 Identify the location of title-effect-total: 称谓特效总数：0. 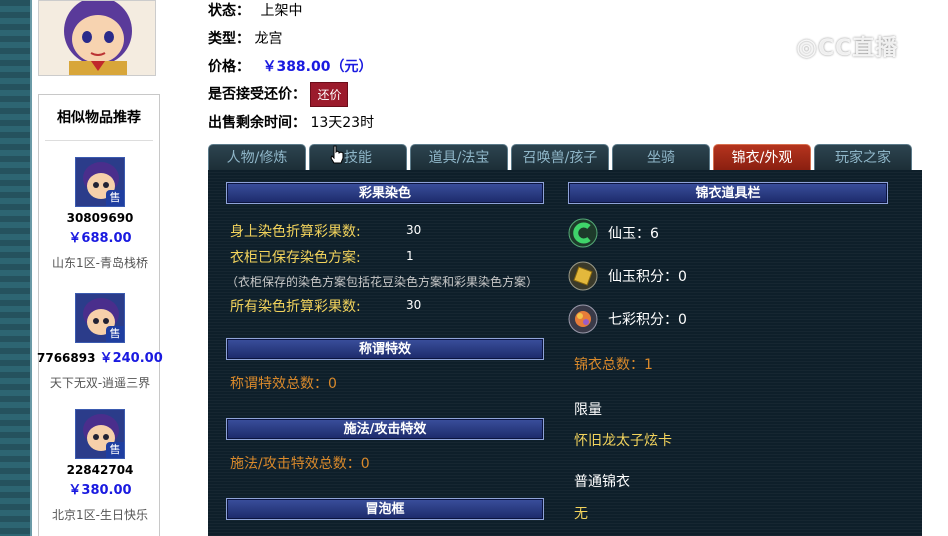
(283, 384).